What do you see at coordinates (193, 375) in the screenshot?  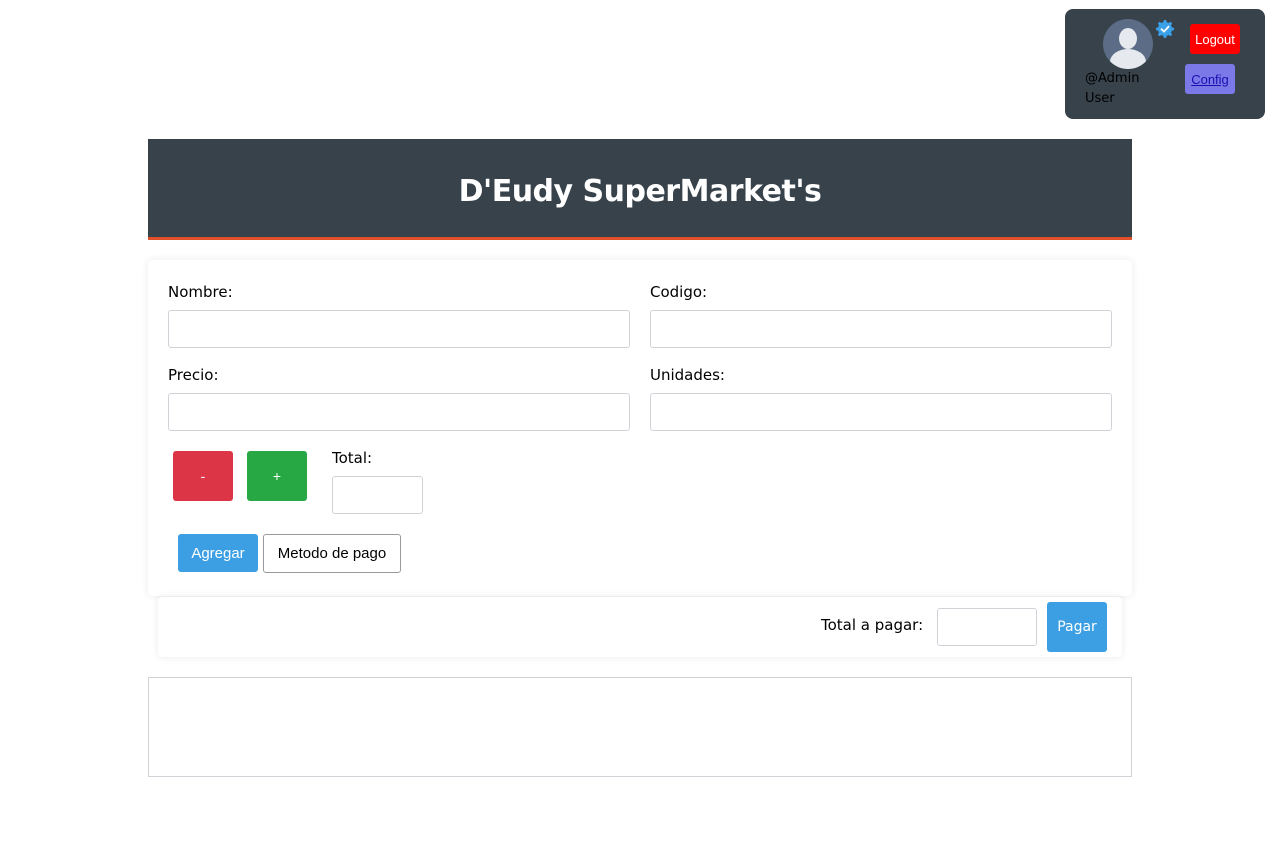 I see `precio-label: Precio:` at bounding box center [193, 375].